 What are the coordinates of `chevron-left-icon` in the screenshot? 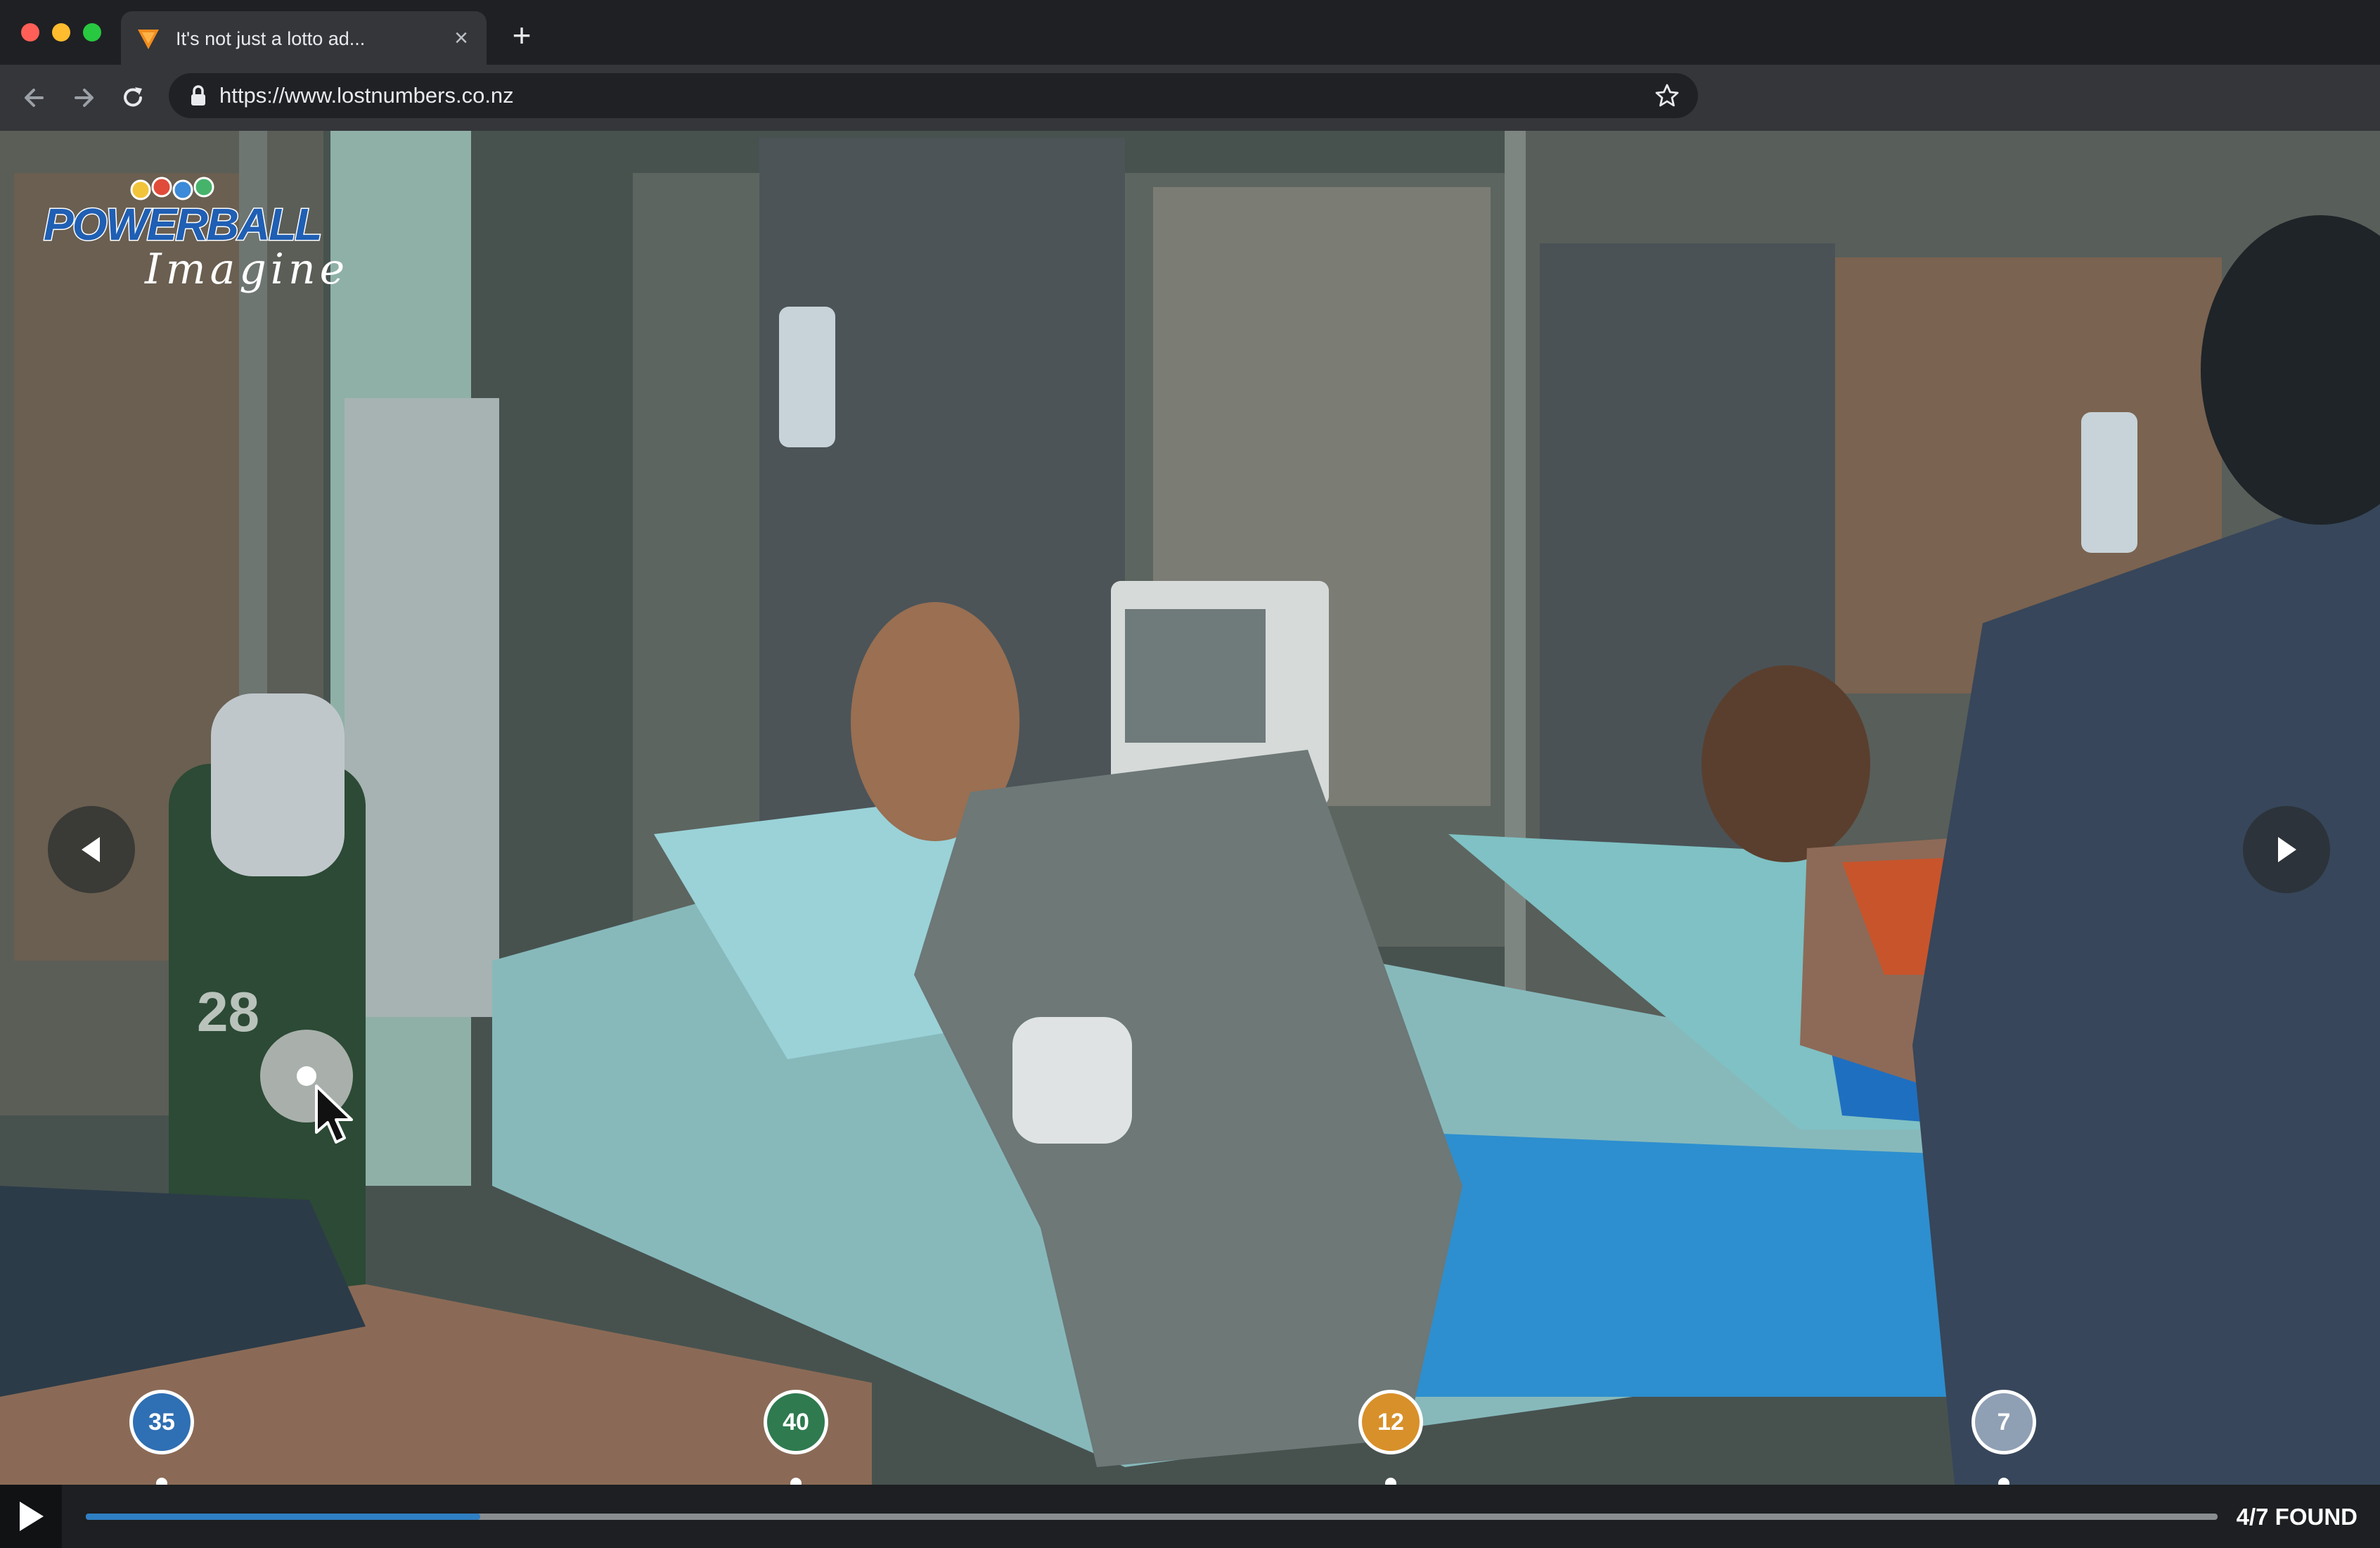 It's located at (91, 849).